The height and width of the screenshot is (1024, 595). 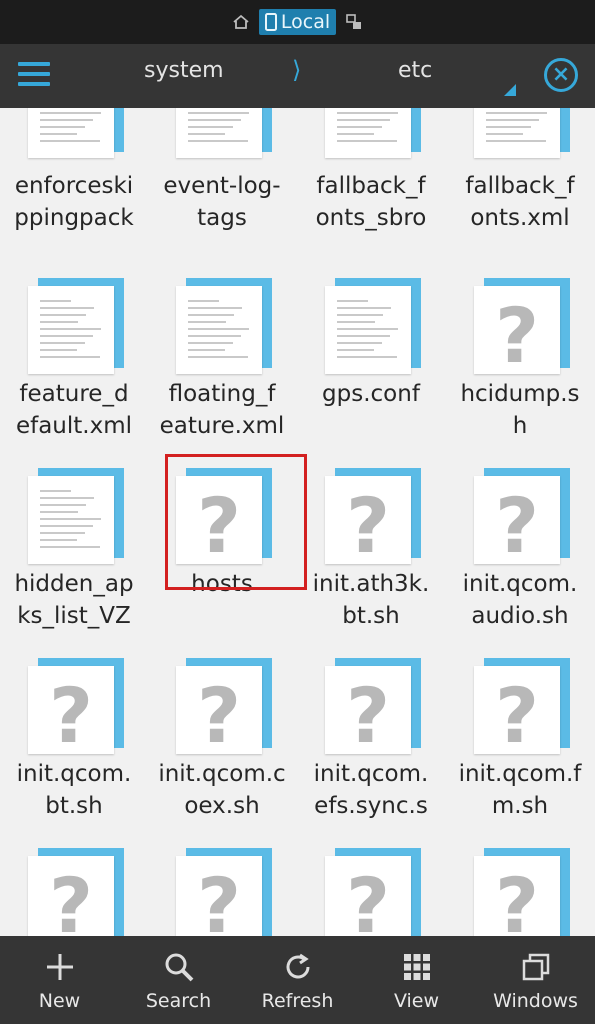 I want to click on file-name: fallback_f onts_sbro, so click(x=371, y=202).